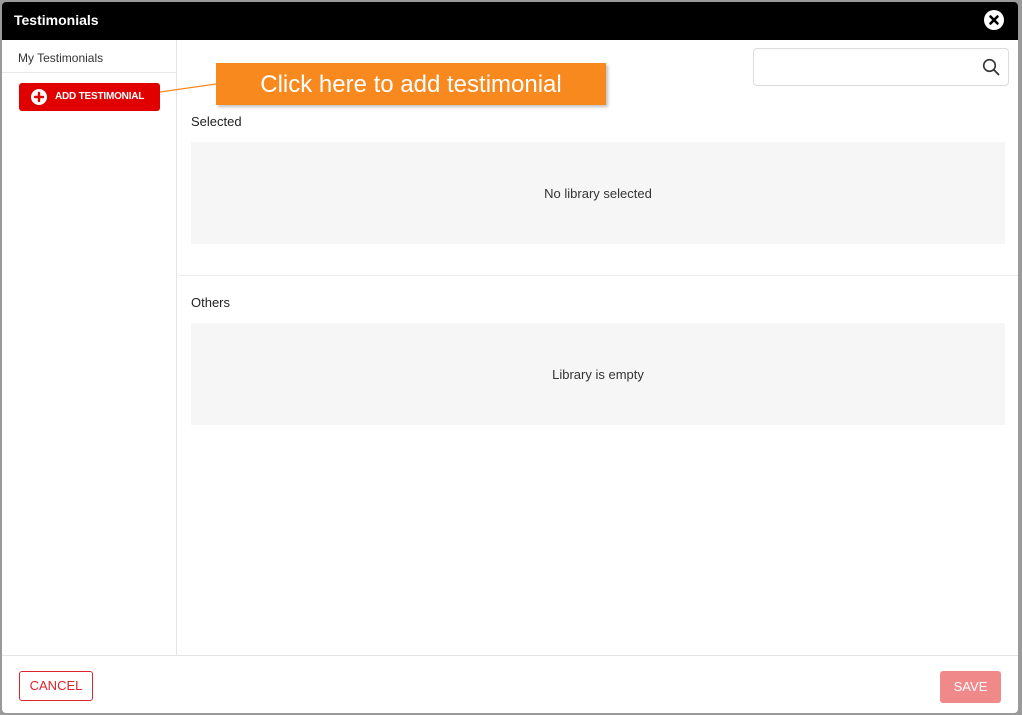 This screenshot has height=715, width=1022. Describe the element at coordinates (89, 347) in the screenshot. I see `sidebar: My Testimonials ADD TESTIMONIAL` at that location.